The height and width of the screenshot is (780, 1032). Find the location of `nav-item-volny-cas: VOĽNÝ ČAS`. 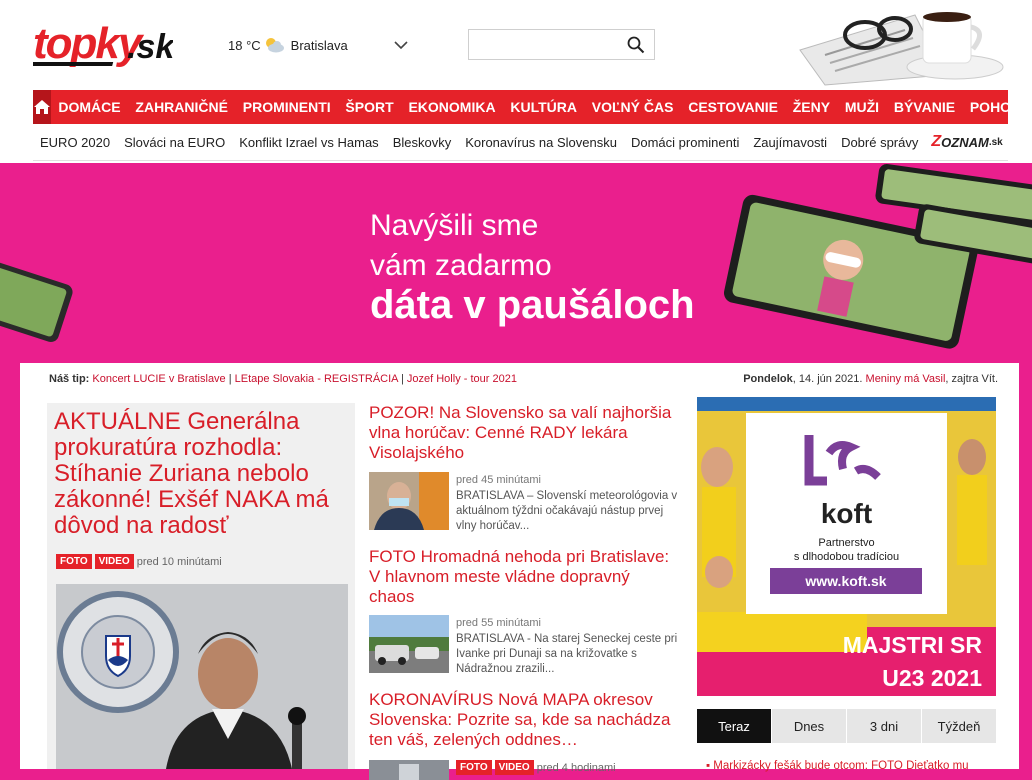

nav-item-volny-cas: VOĽNÝ ČAS is located at coordinates (632, 107).